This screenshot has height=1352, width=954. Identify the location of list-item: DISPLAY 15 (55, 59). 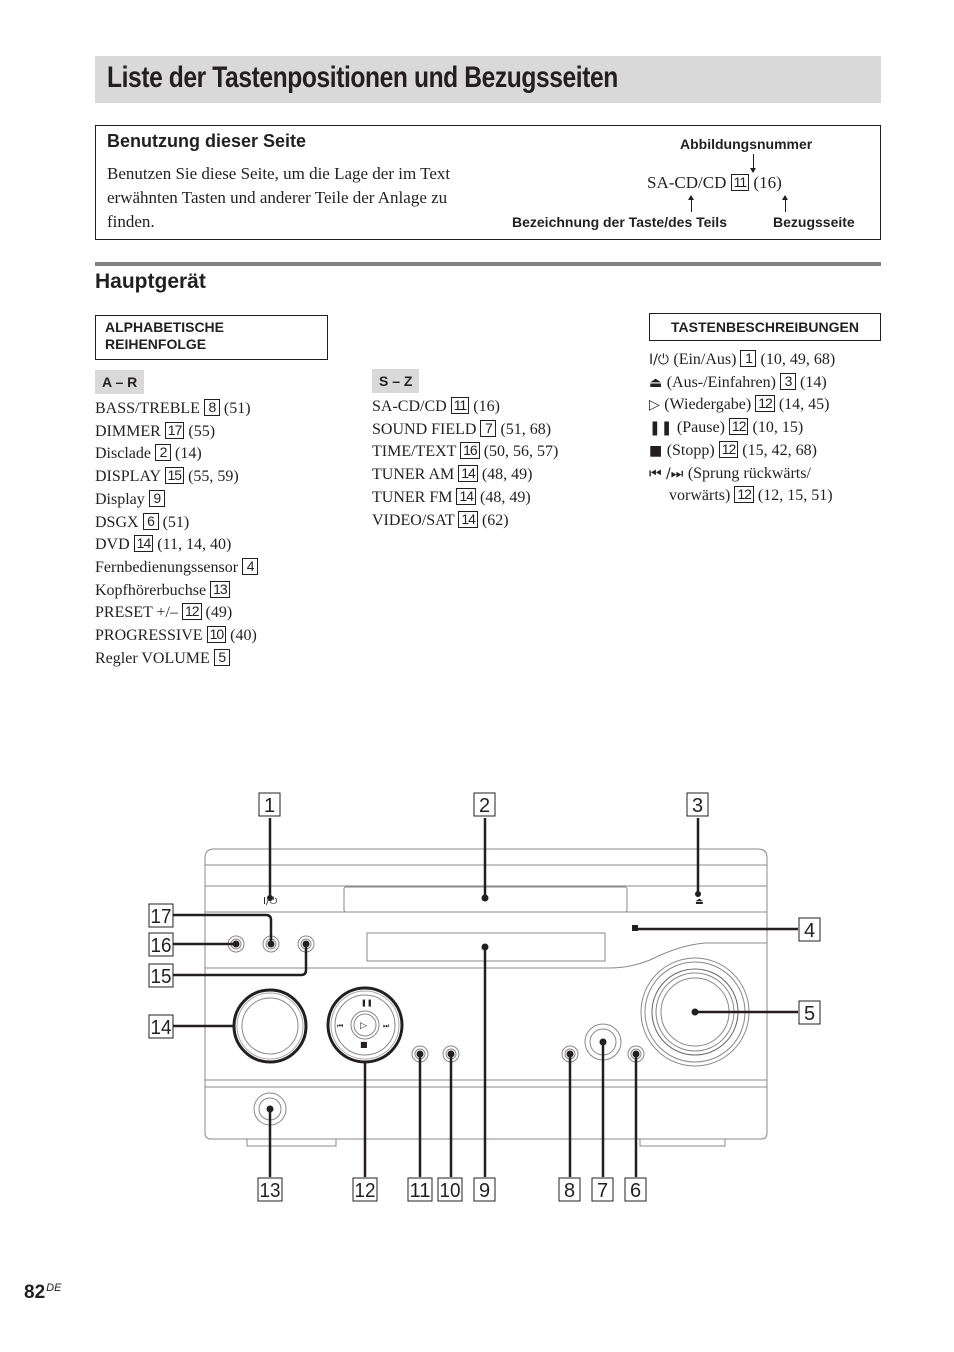
(176, 477).